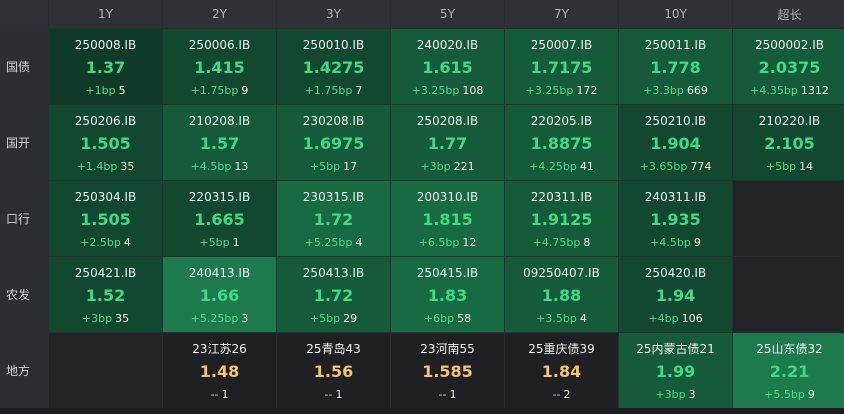 The height and width of the screenshot is (414, 844). I want to click on bond-cell: 09250407.IB 1.88 +3.5bp 4, so click(561, 294).